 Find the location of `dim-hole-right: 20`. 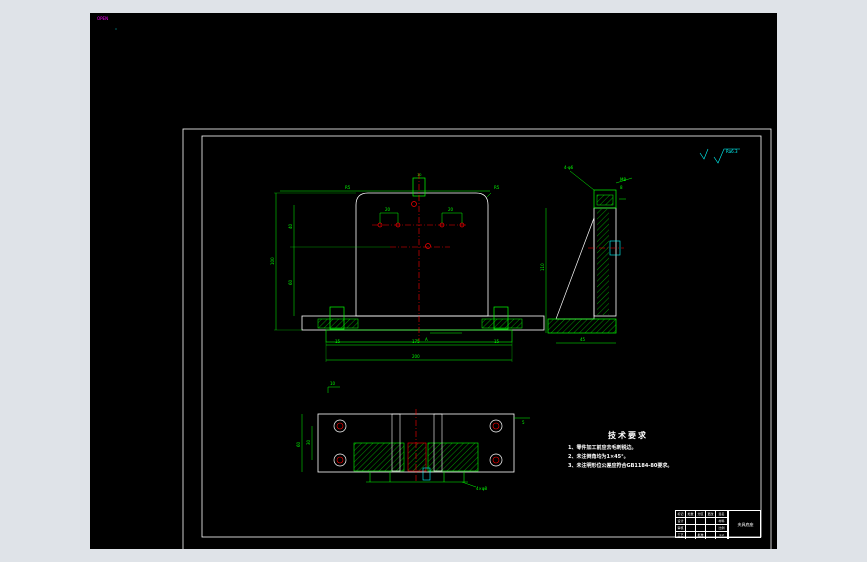

dim-hole-right: 20 is located at coordinates (451, 209).